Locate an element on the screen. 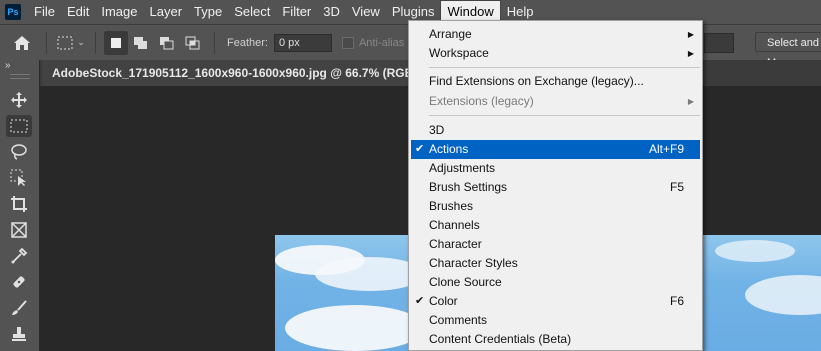 The image size is (821, 351). bandage-icon is located at coordinates (19, 282).